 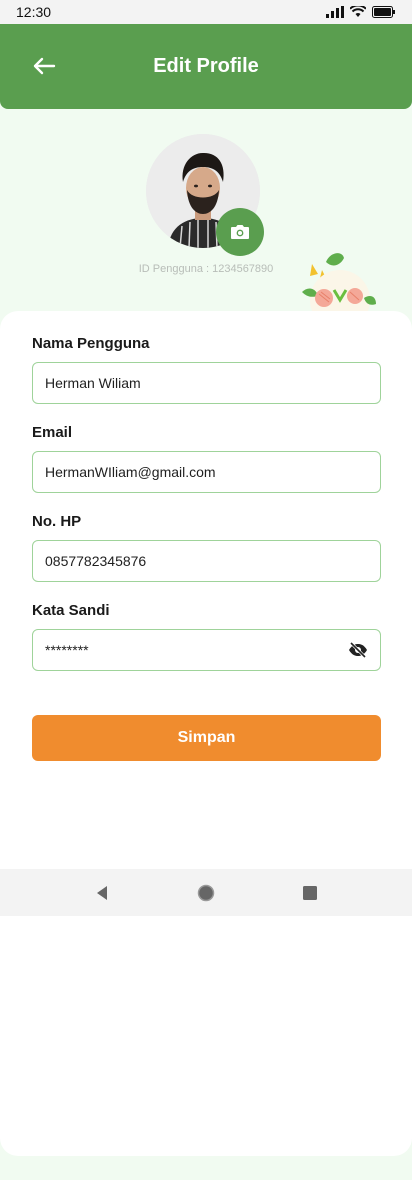 What do you see at coordinates (57, 521) in the screenshot?
I see `phone-label: No. HP` at bounding box center [57, 521].